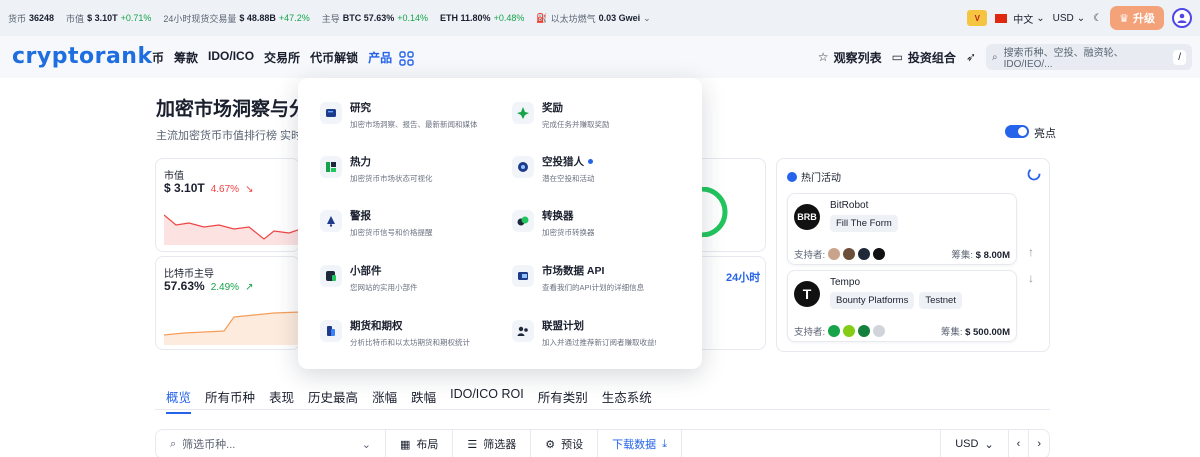 The width and height of the screenshot is (1200, 457). Describe the element at coordinates (410, 115) in the screenshot. I see `menu-item-research: 研究 加密市场洞察、报告、最新新闻和媒体` at that location.